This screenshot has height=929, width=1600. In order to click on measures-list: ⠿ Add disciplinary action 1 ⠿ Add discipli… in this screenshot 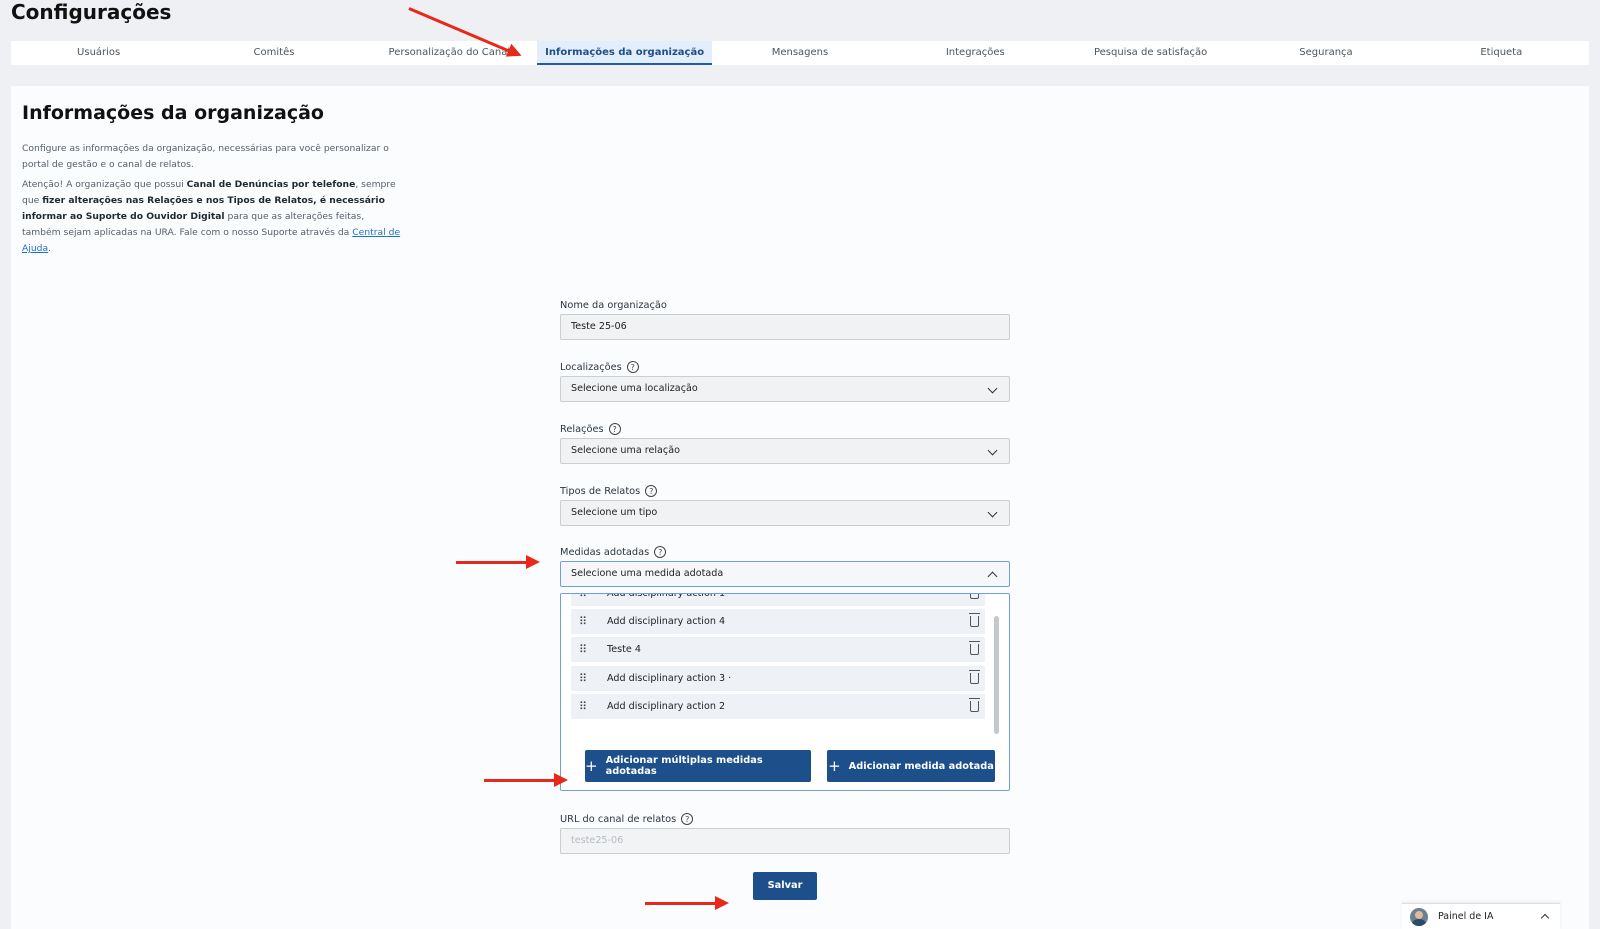, I will do `click(778, 664)`.